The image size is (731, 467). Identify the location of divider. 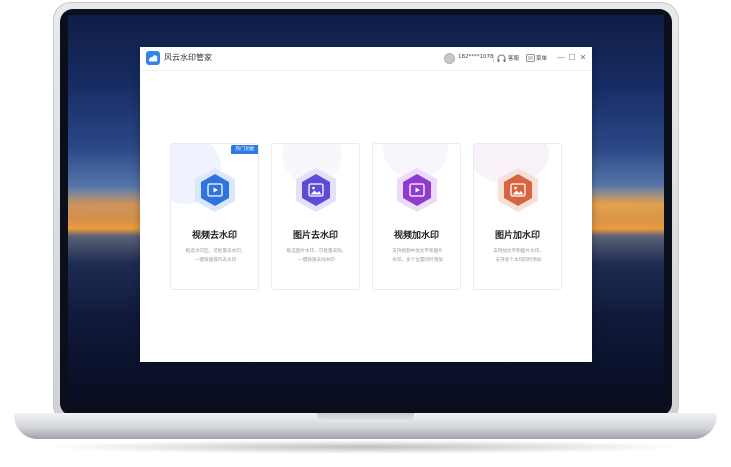
(493, 59).